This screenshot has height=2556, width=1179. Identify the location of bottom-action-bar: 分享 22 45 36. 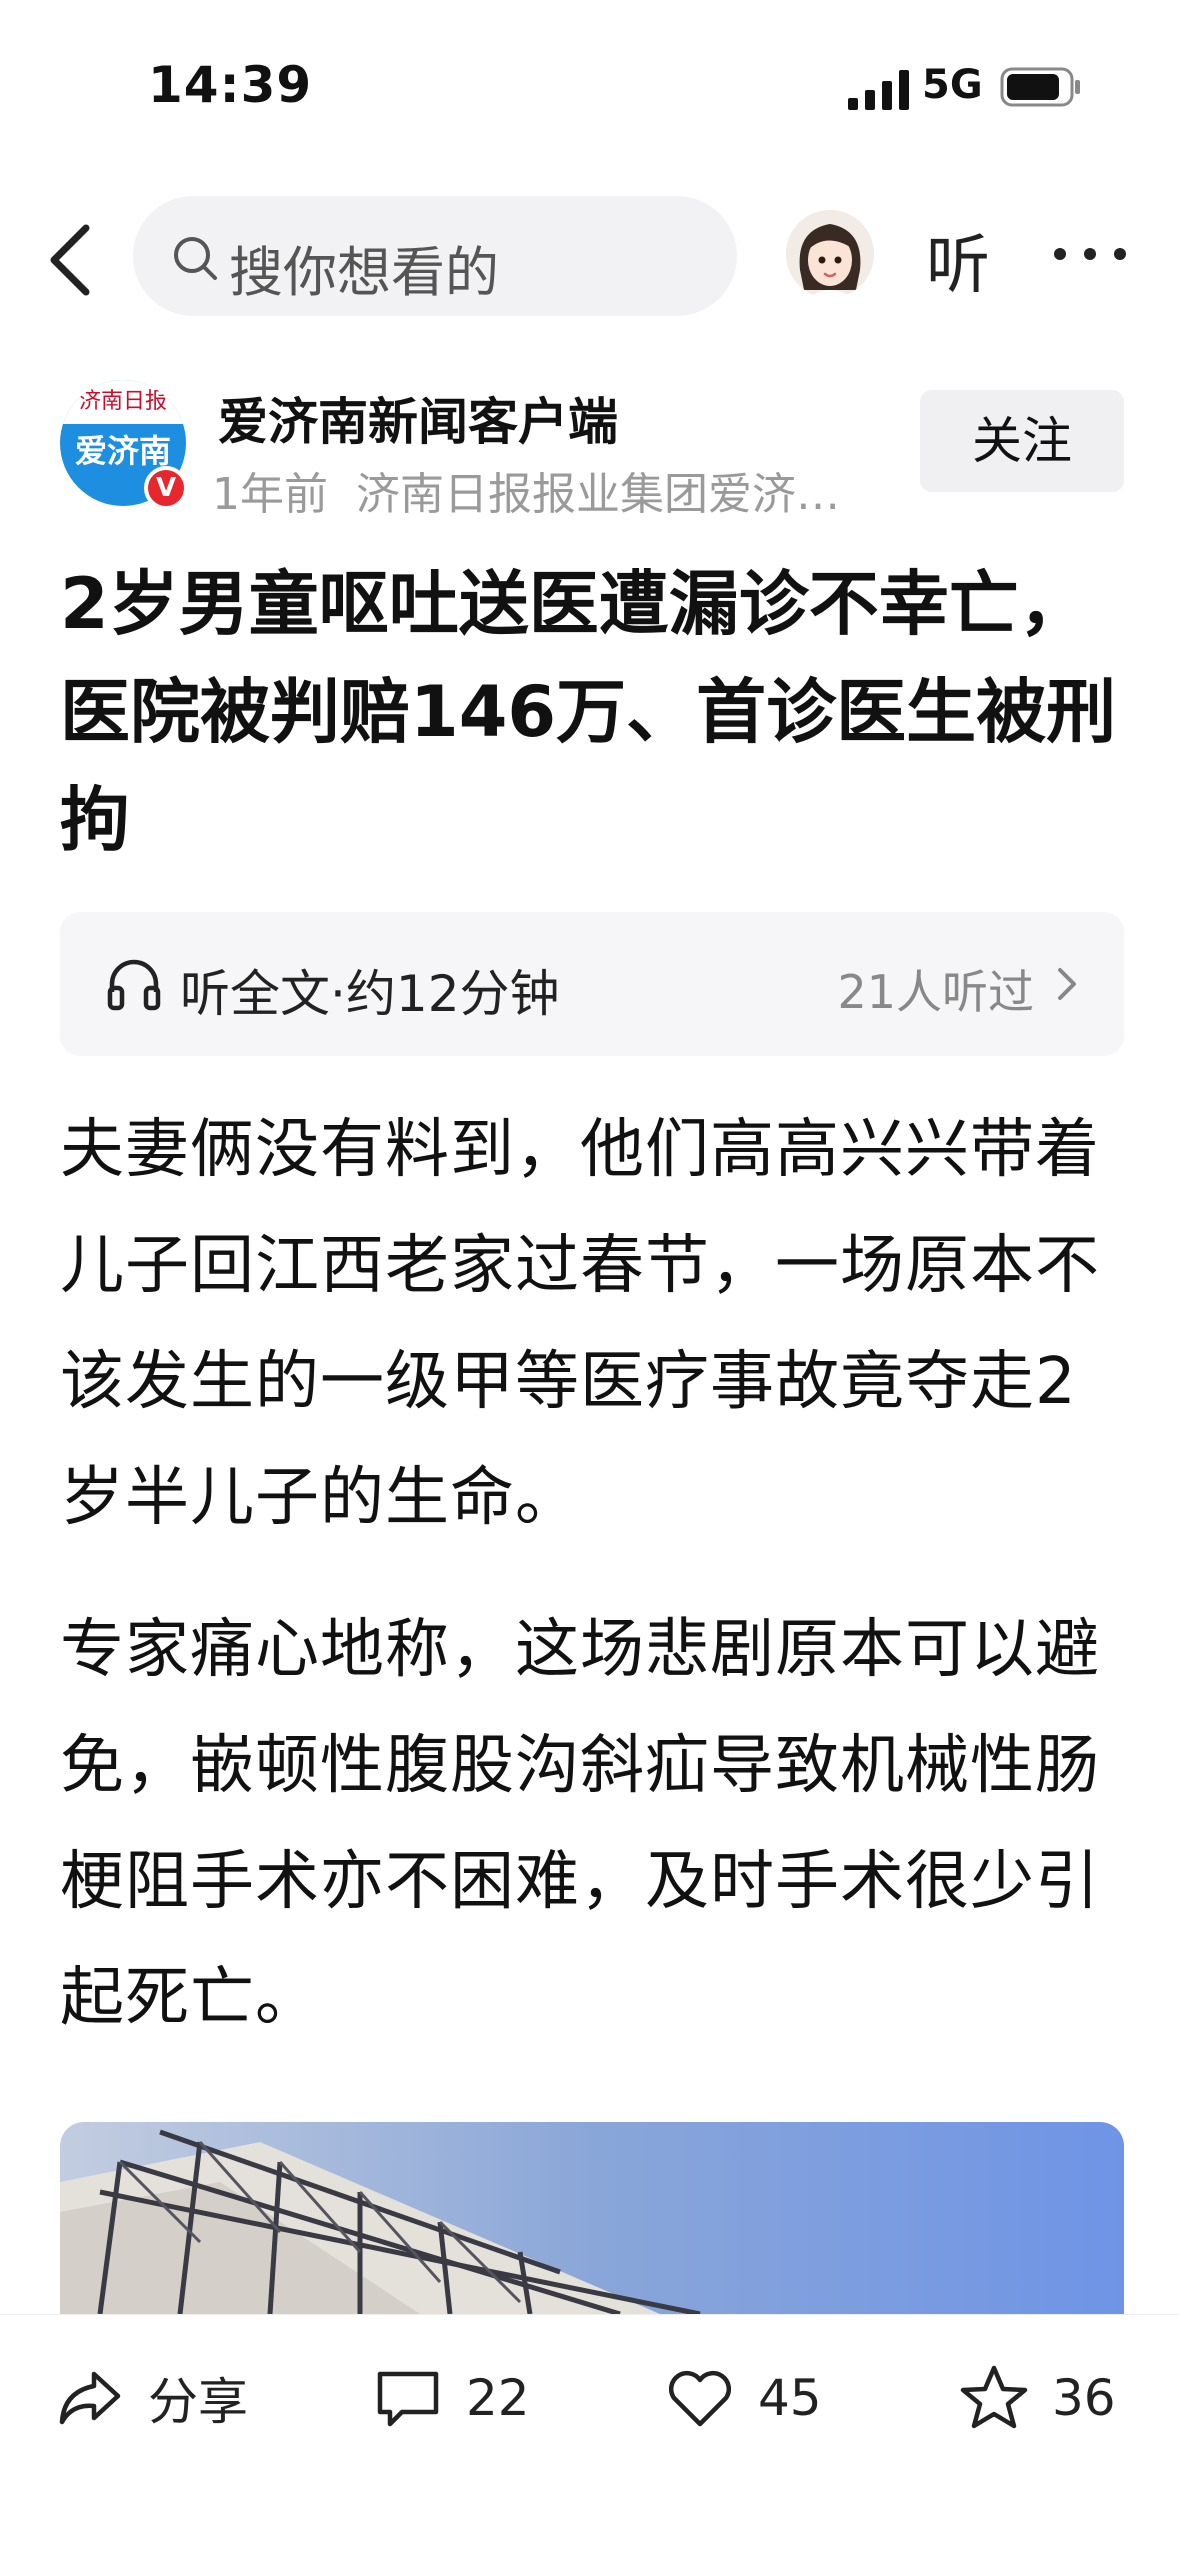
(589, 2435).